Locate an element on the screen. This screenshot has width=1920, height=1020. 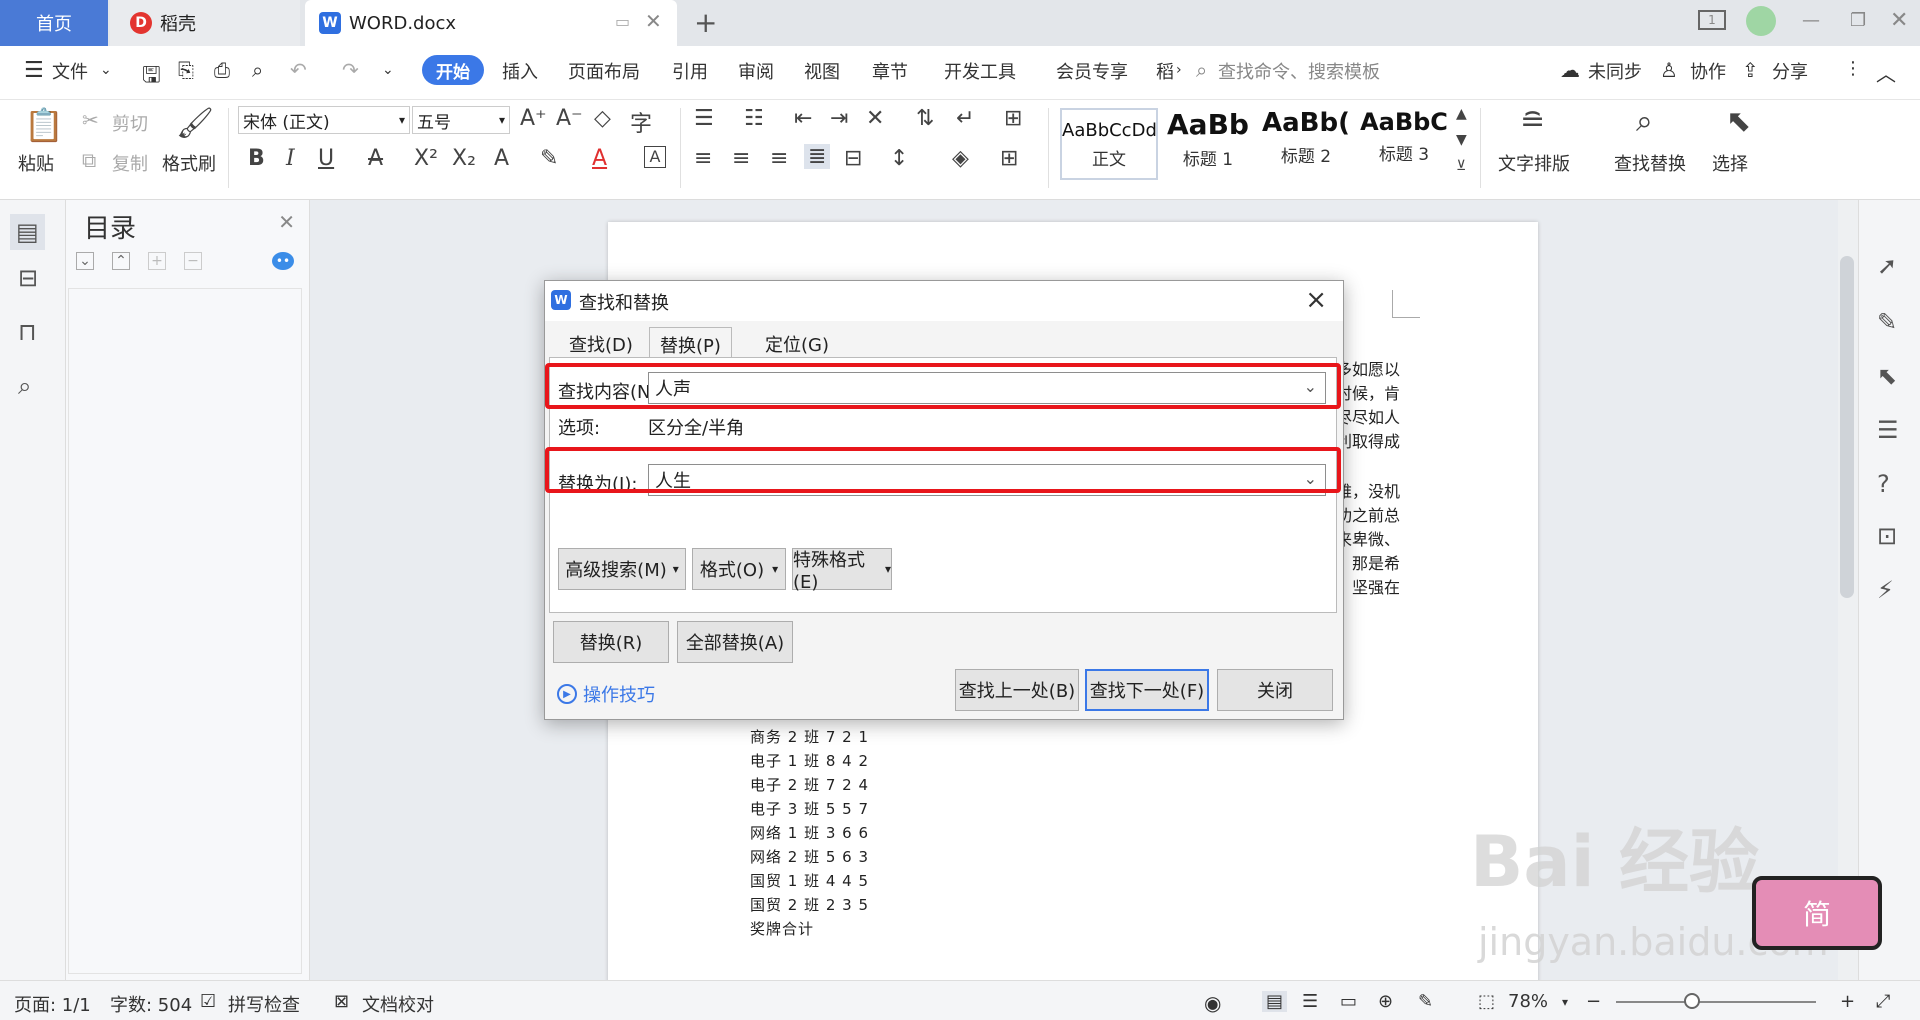
cursor-icon: ⬉ is located at coordinates (1887, 376).